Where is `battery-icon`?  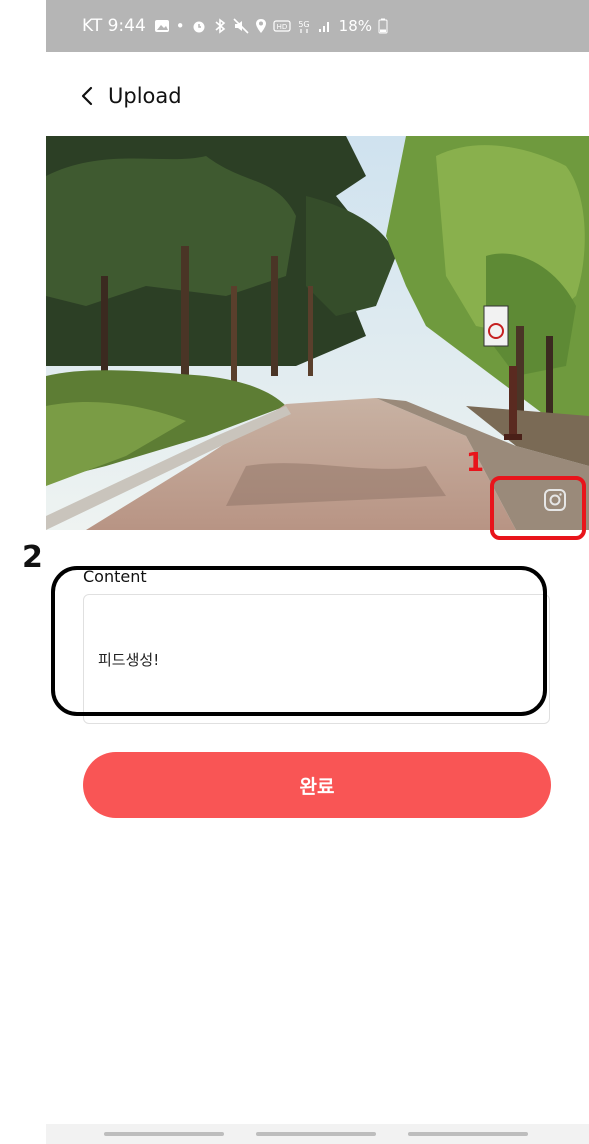 battery-icon is located at coordinates (383, 26).